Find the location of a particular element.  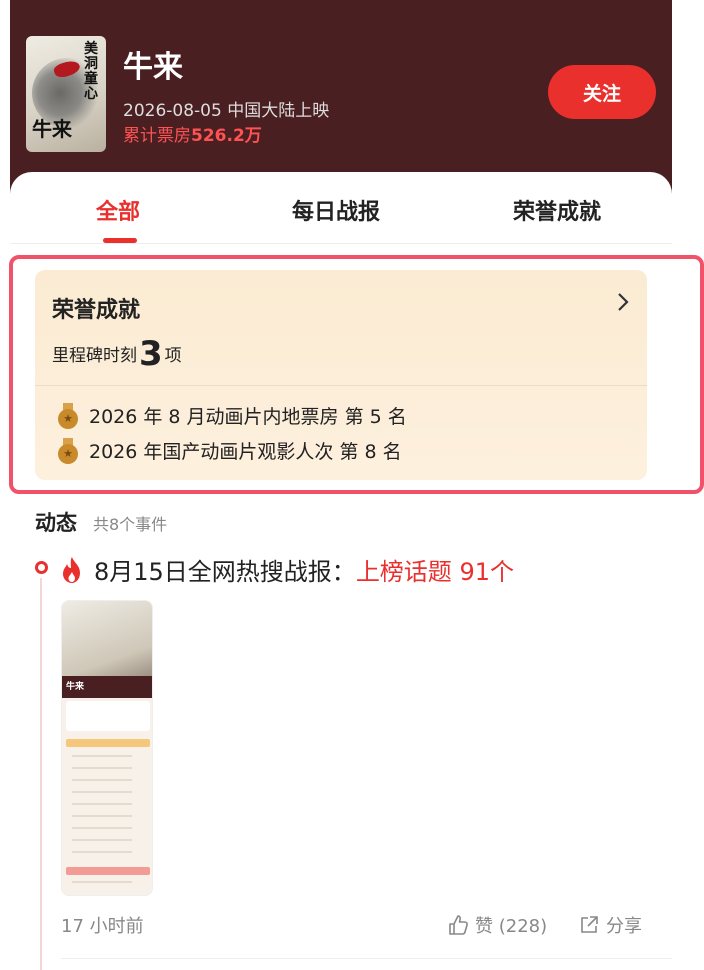

share-label: 分享 is located at coordinates (624, 926).